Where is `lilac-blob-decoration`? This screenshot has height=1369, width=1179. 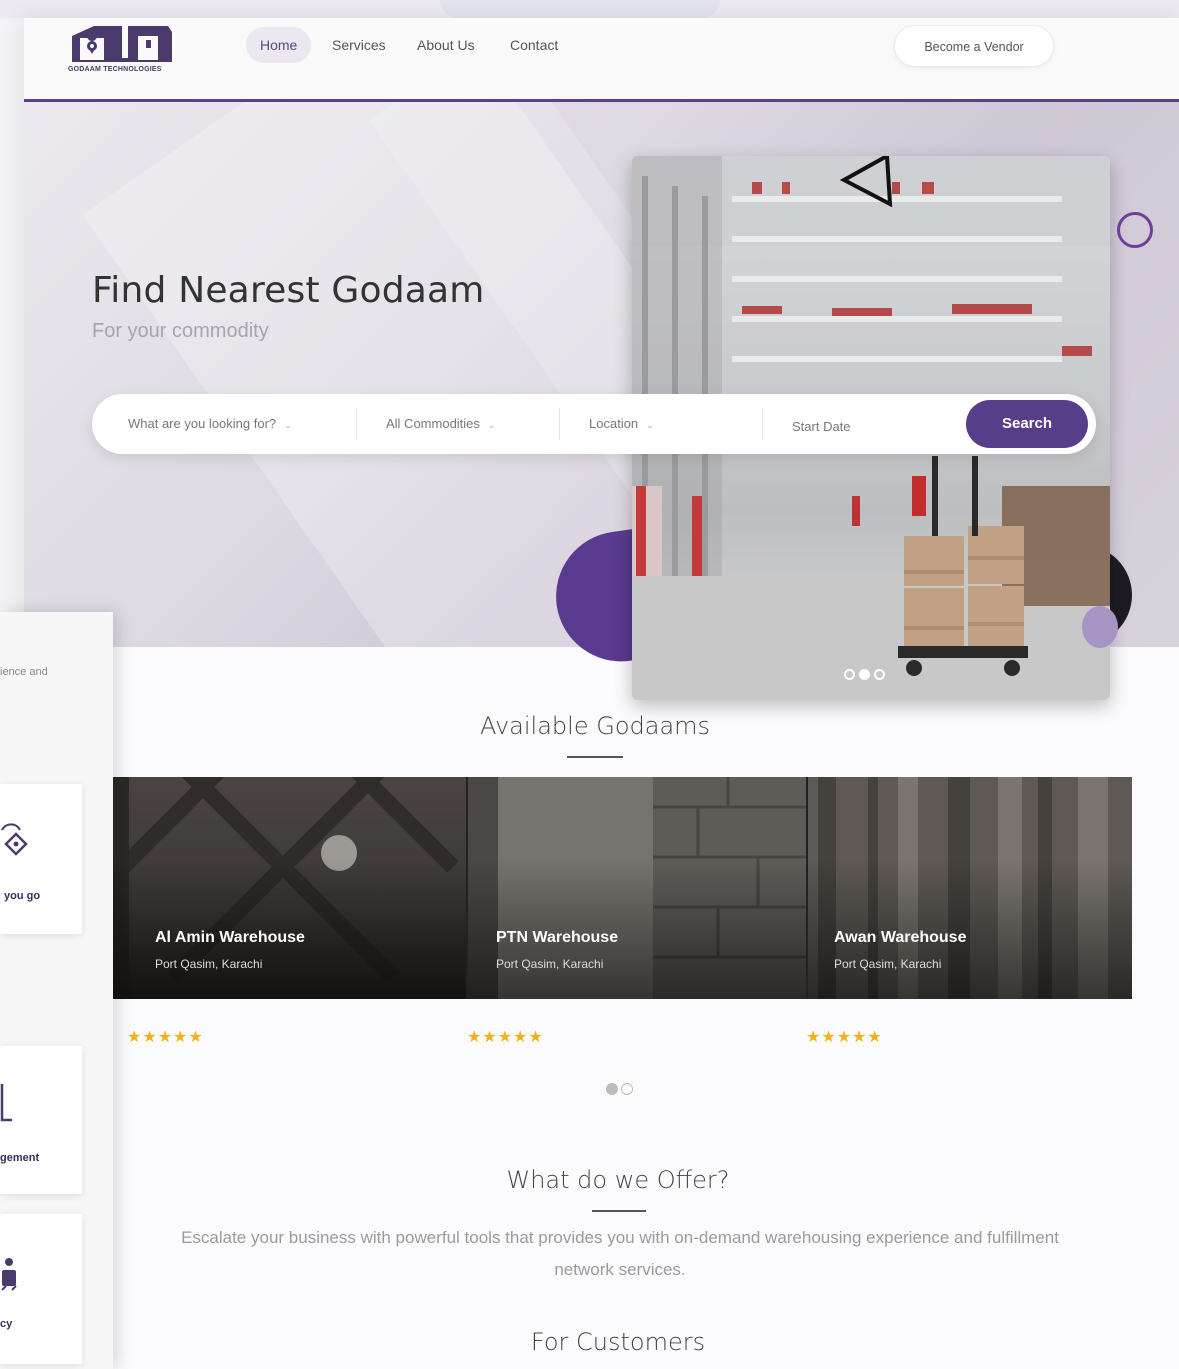
lilac-blob-decoration is located at coordinates (1100, 627).